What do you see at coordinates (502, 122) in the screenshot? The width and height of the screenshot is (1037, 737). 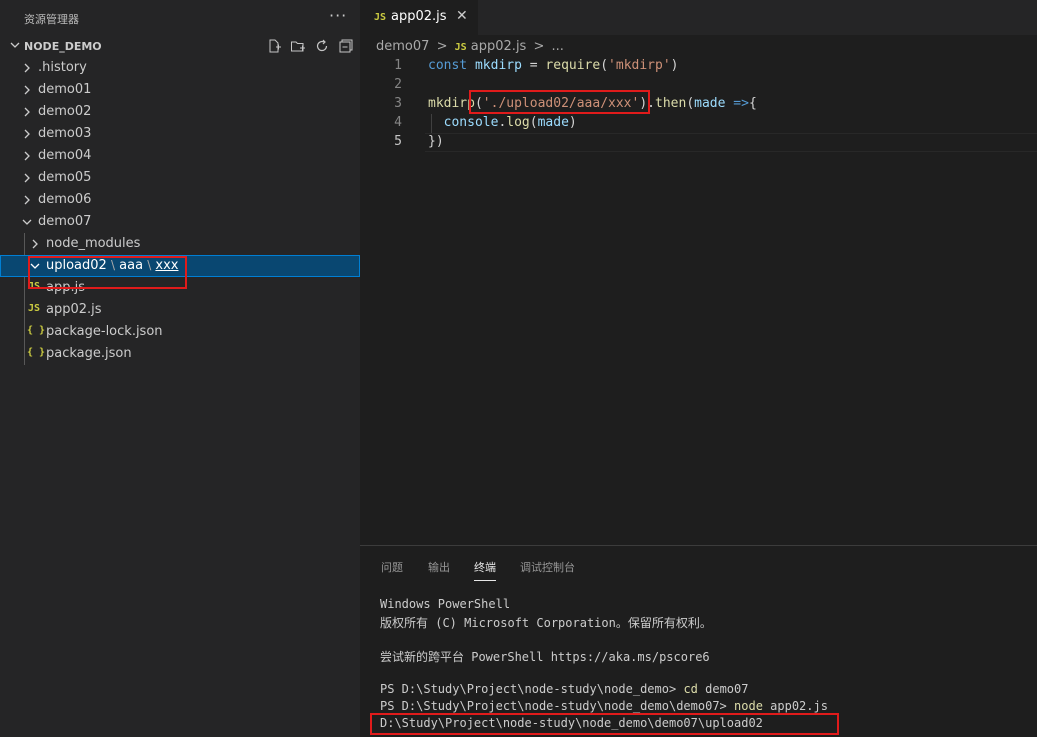 I see `code-text: console.log(made)` at bounding box center [502, 122].